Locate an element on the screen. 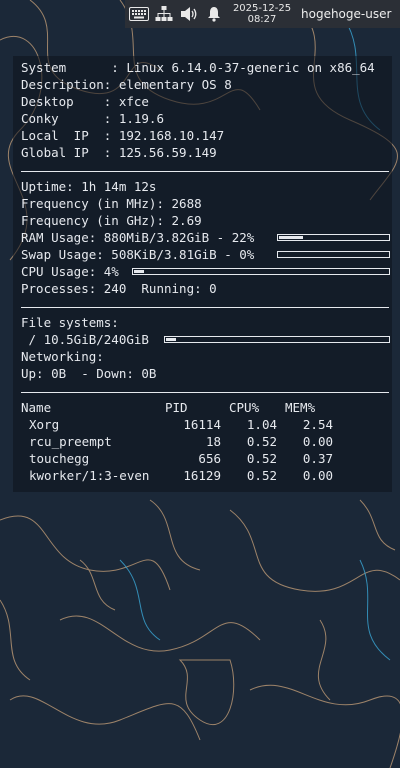 Image resolution: width=400 pixels, height=768 pixels. network-icon is located at coordinates (164, 14).